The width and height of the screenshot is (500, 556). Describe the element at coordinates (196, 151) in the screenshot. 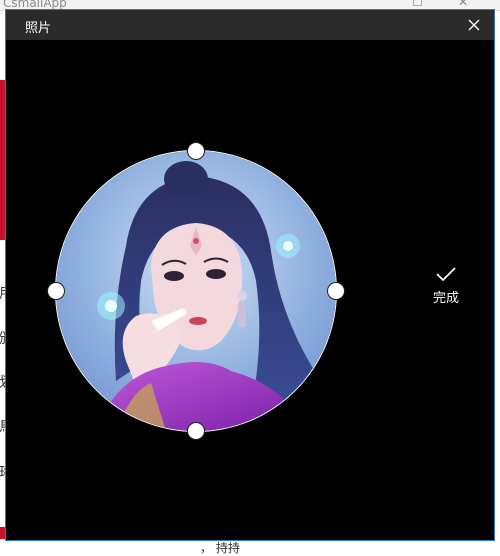

I see `crop-handle-top` at that location.